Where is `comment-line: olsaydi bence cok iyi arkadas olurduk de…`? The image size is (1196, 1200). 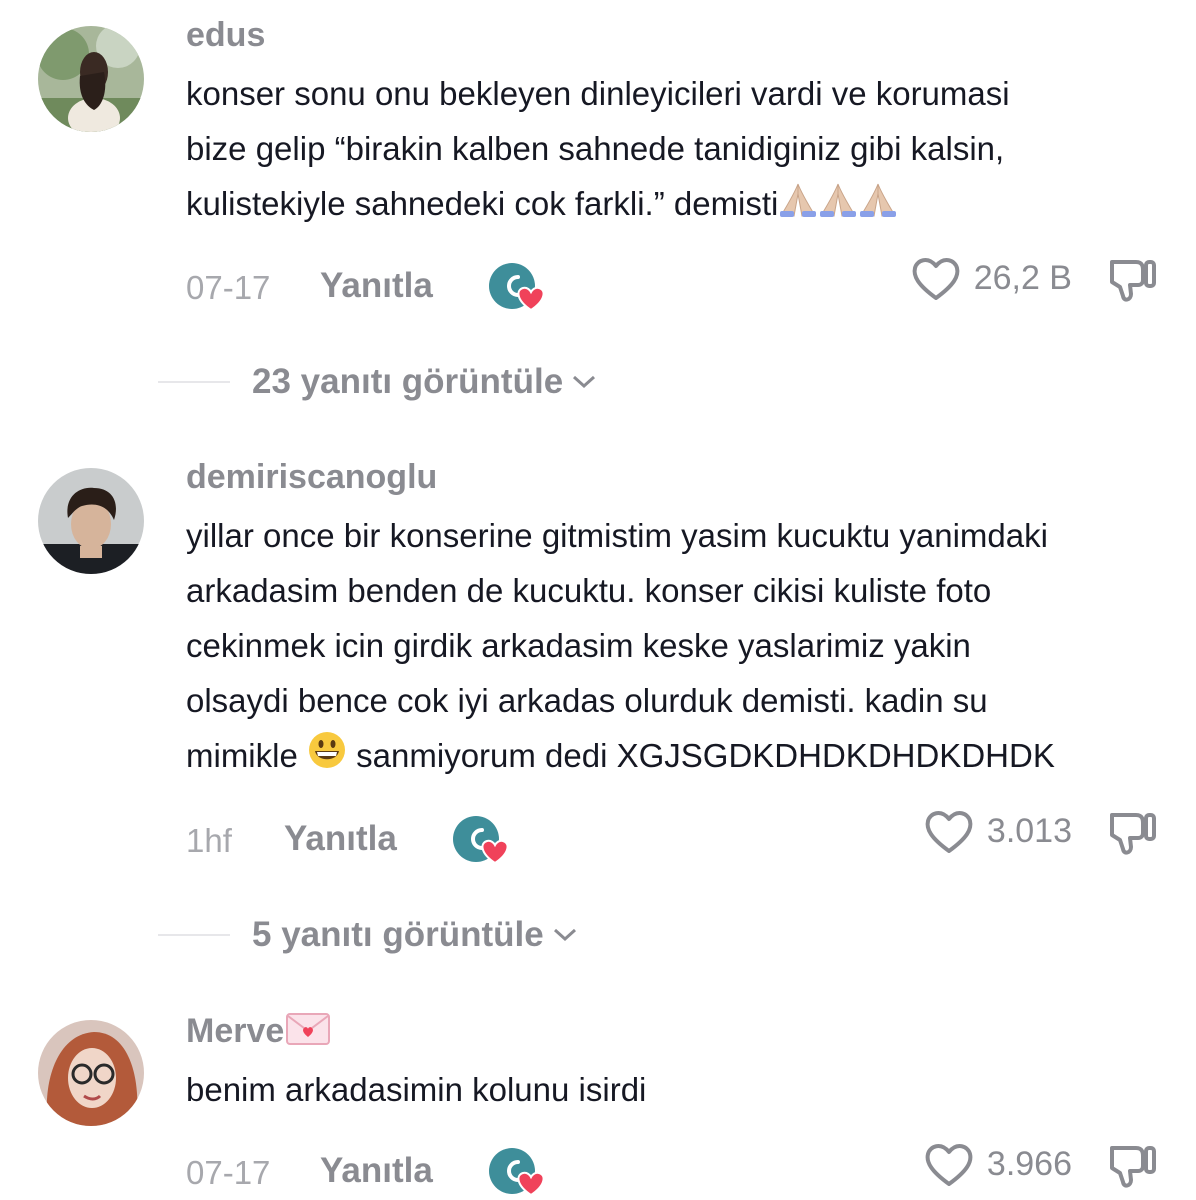 comment-line: olsaydi bence cok iyi arkadas olurduk de… is located at coordinates (587, 700).